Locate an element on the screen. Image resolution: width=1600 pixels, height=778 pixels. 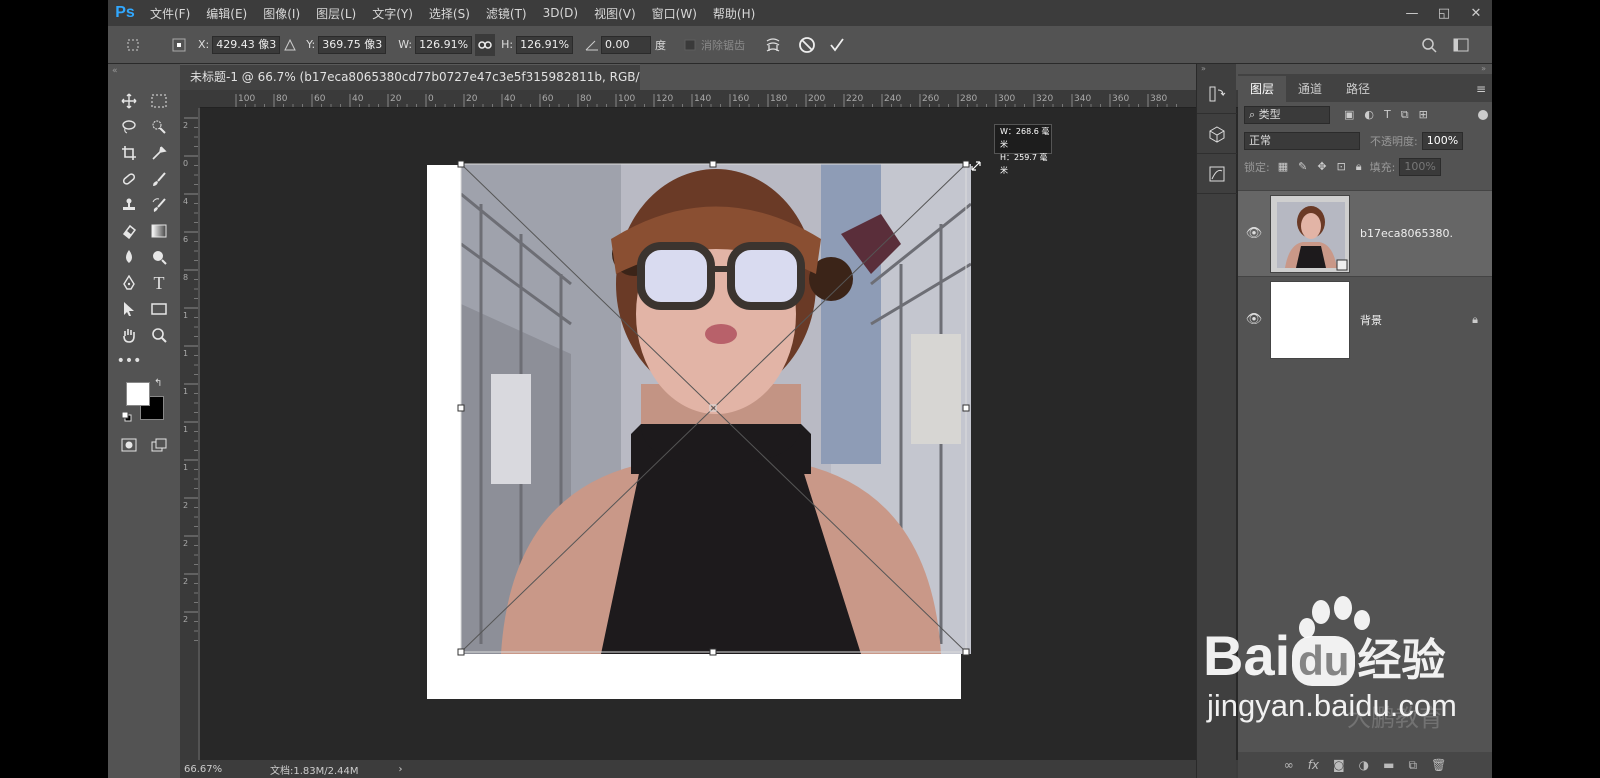
mask-icon: ◙ is located at coordinates (1339, 765).